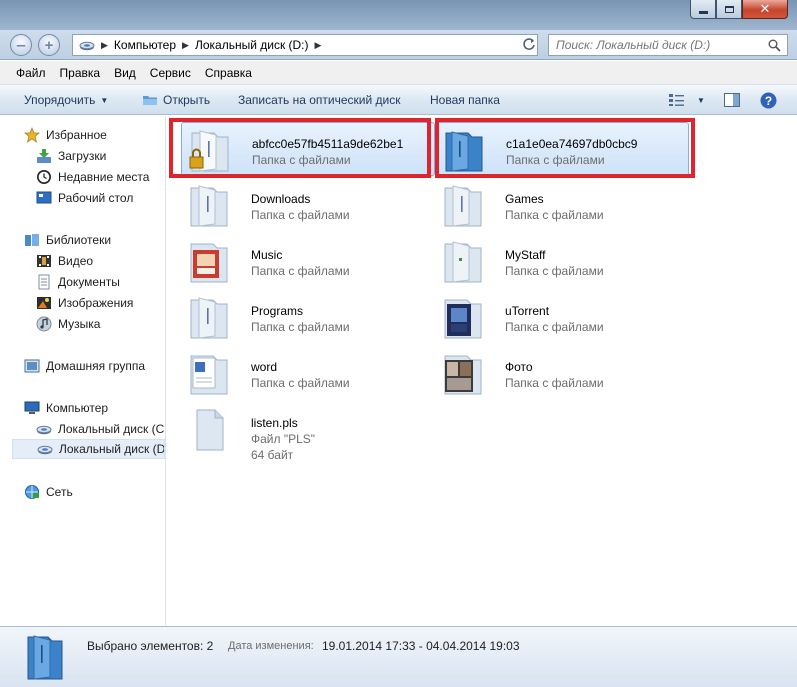 The height and width of the screenshot is (687, 797). I want to click on media-folder-icon, so click(463, 319).